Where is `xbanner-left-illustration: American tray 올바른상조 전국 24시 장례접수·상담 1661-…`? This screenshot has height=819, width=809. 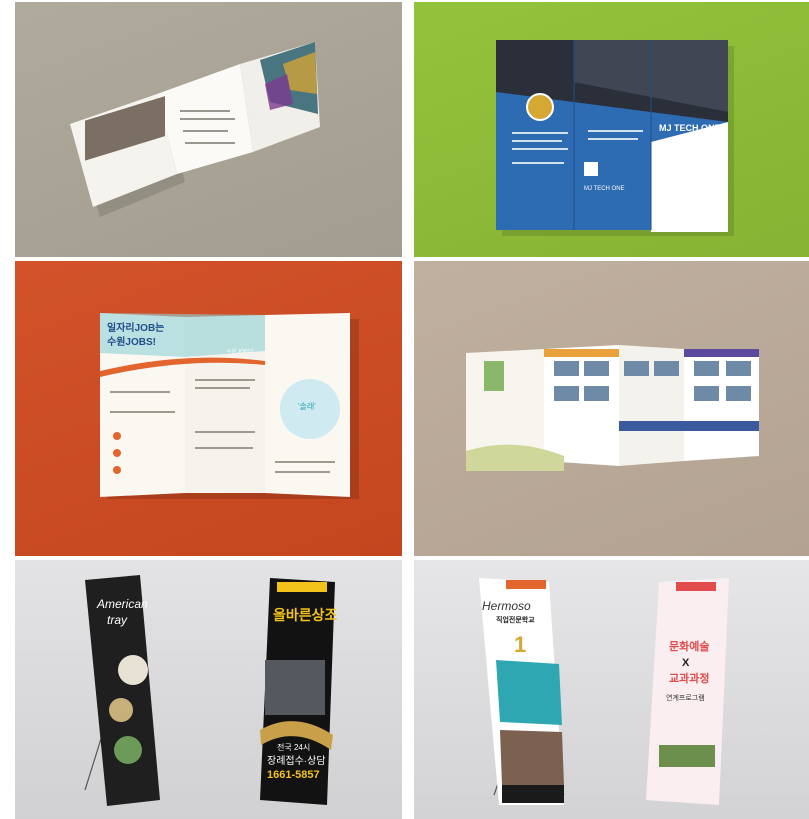
xbanner-left-illustration: American tray 올바른상조 전국 24시 장례접수·상담 1661-… is located at coordinates (211, 690).